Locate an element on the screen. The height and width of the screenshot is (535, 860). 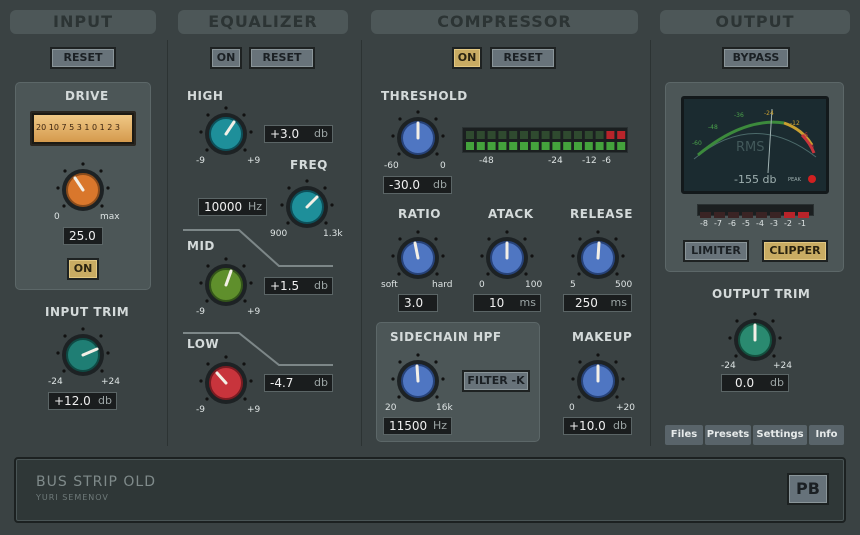
gr-scale-label: -12 is located at coordinates (589, 161).